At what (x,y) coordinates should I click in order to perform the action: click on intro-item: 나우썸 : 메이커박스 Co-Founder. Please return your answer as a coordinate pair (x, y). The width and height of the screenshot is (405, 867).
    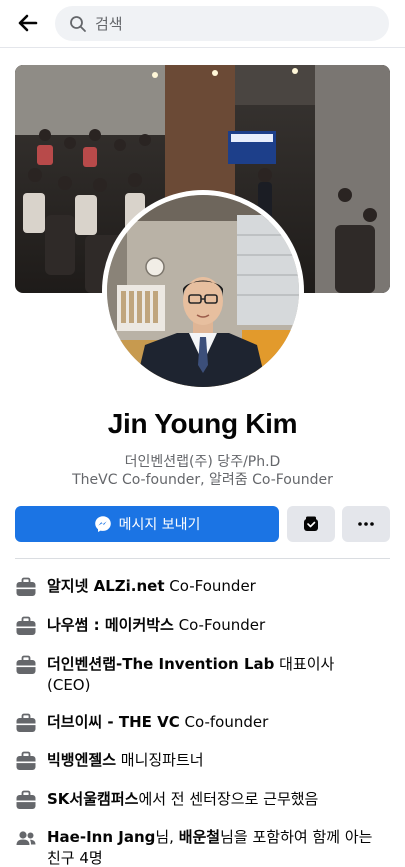
    Looking at the image, I should click on (202, 626).